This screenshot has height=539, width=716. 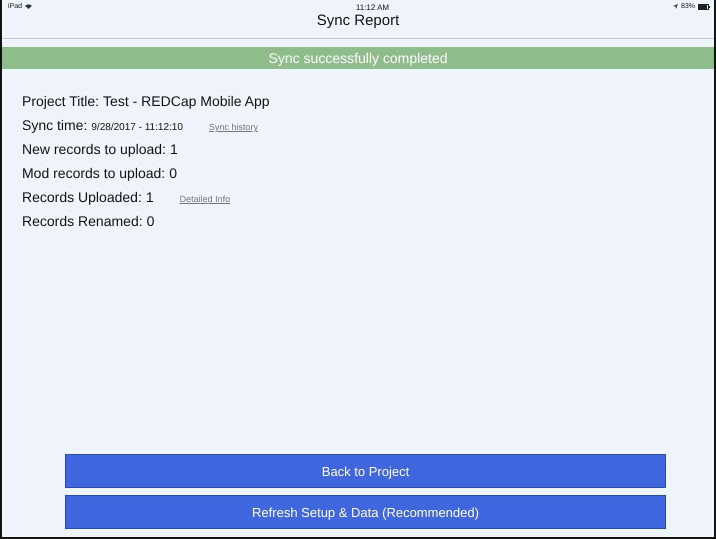 I want to click on location-icon, so click(x=675, y=6).